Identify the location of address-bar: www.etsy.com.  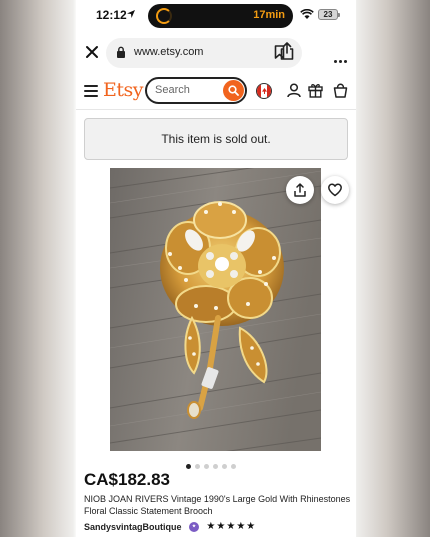
(204, 53).